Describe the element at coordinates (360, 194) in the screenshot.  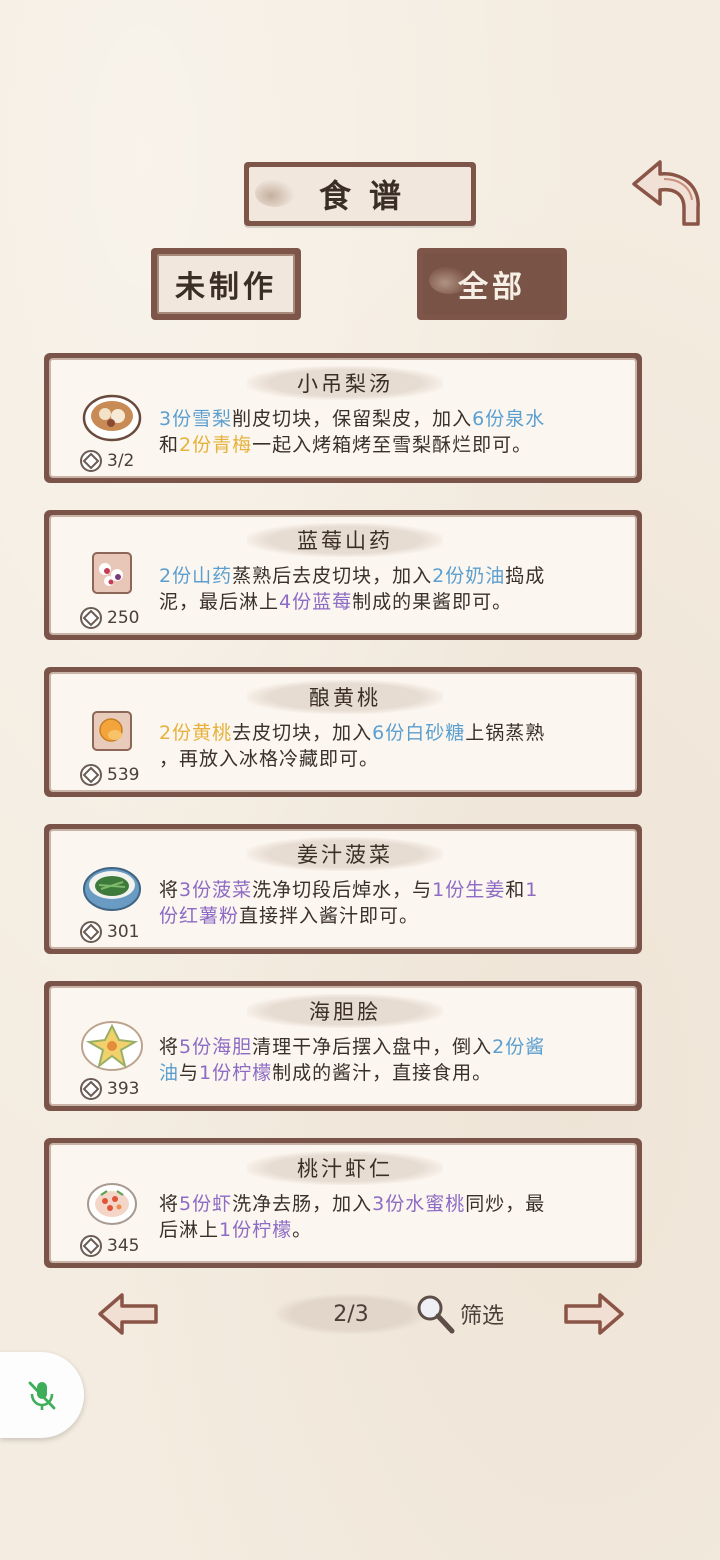
I see `recipe-book-title-plaque: 食谱` at that location.